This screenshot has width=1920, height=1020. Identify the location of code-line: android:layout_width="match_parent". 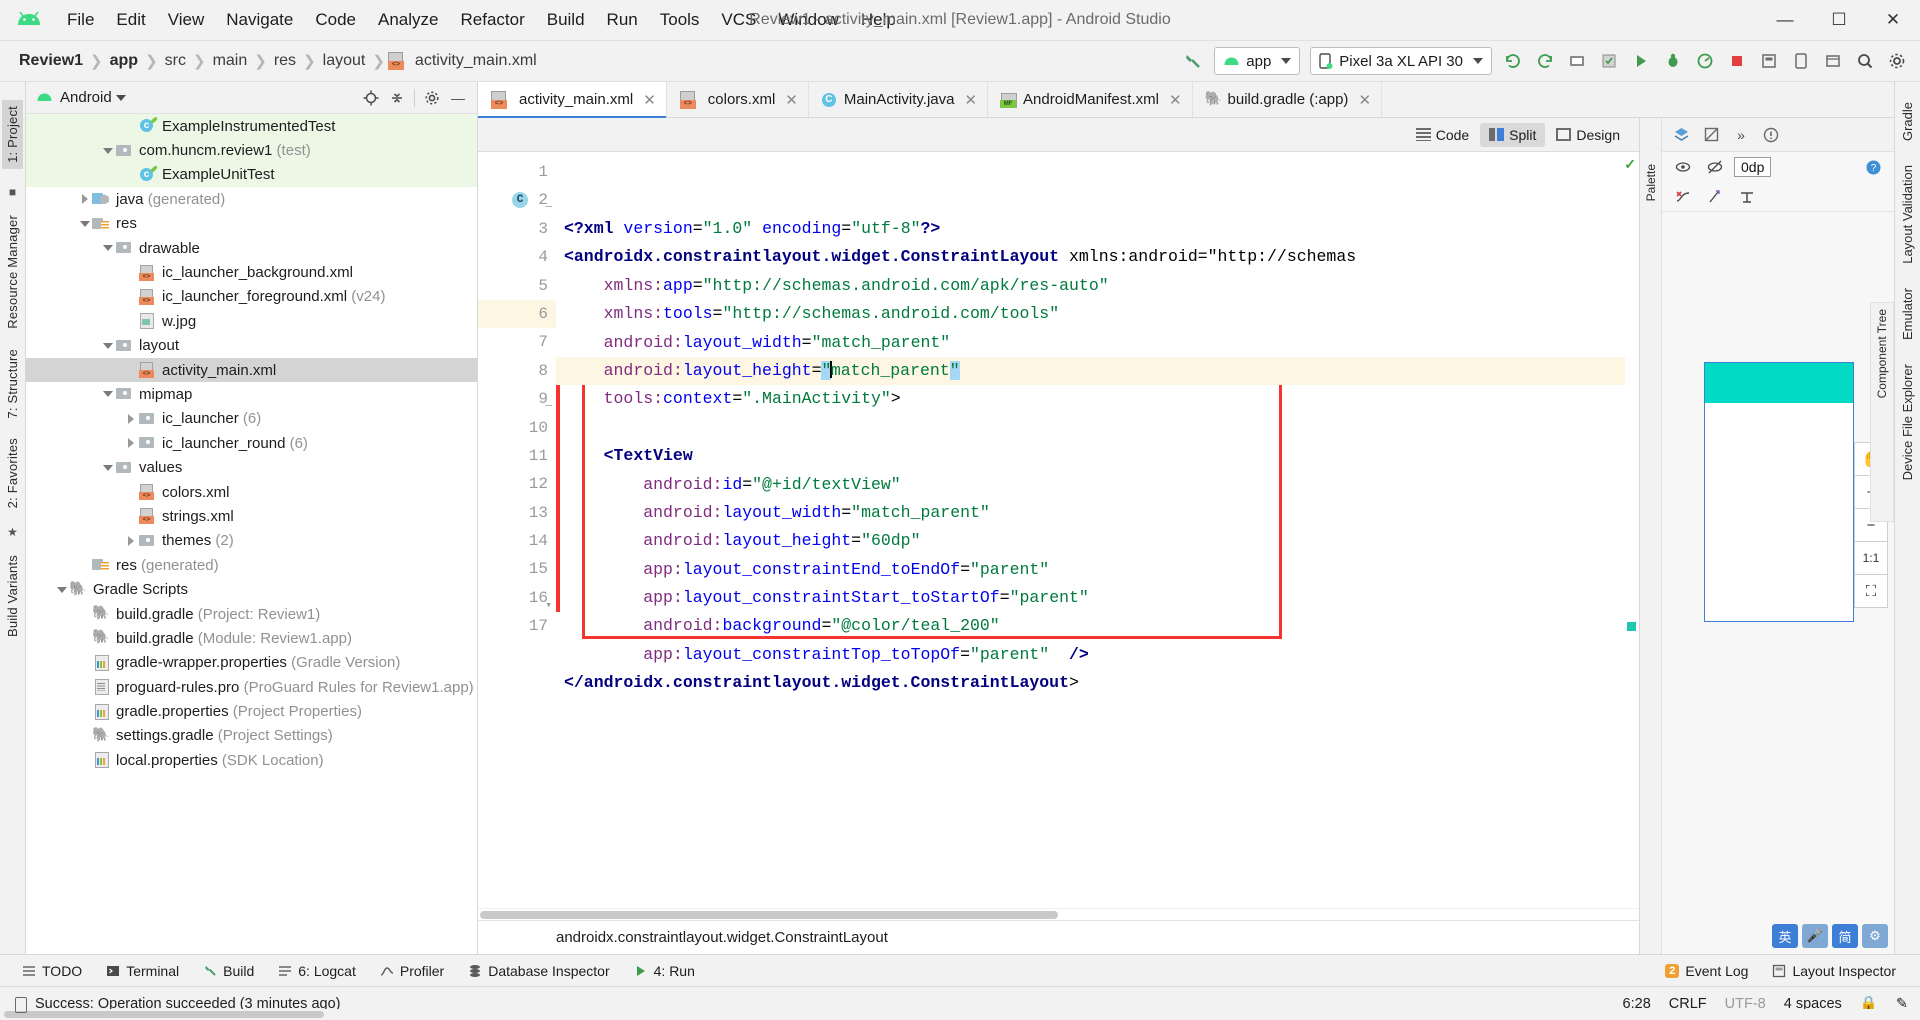
(1097, 513).